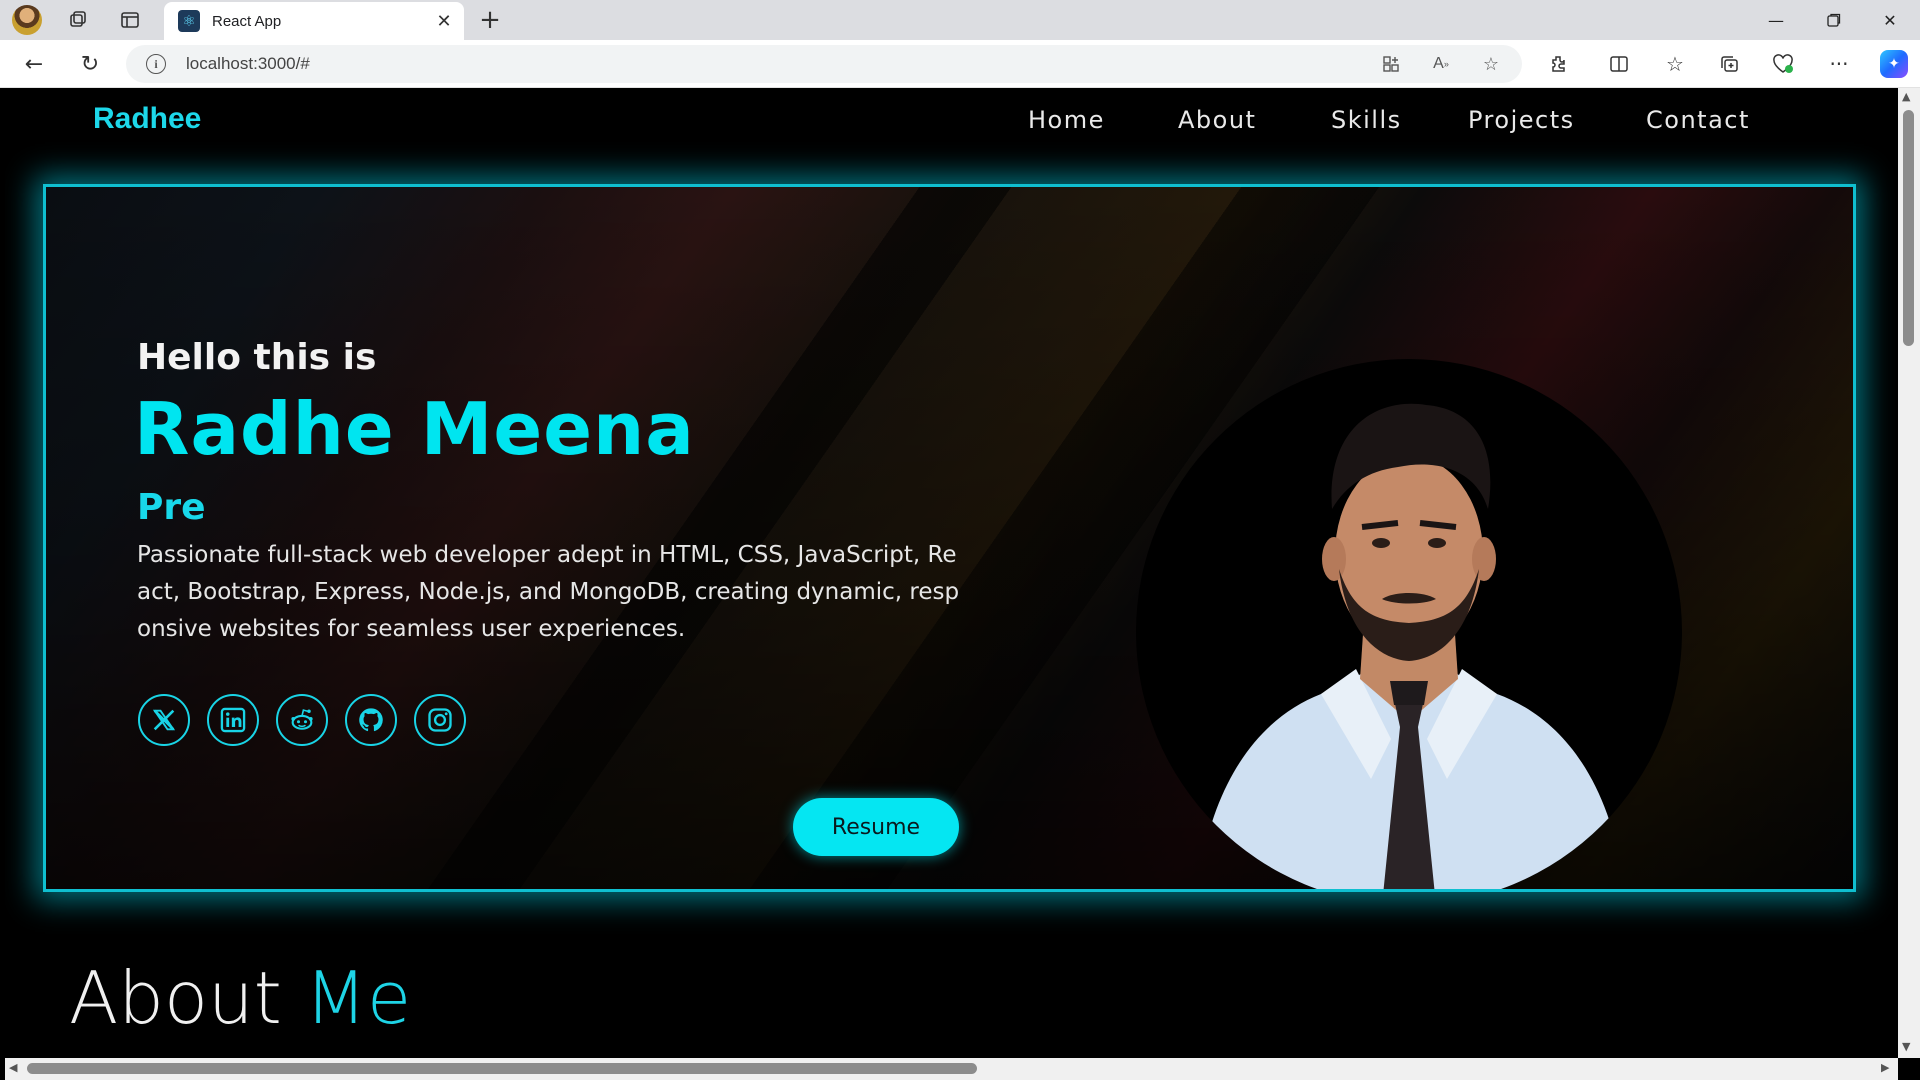 This screenshot has height=1080, width=1920. What do you see at coordinates (189, 21) in the screenshot?
I see `react-icon: ⚛` at bounding box center [189, 21].